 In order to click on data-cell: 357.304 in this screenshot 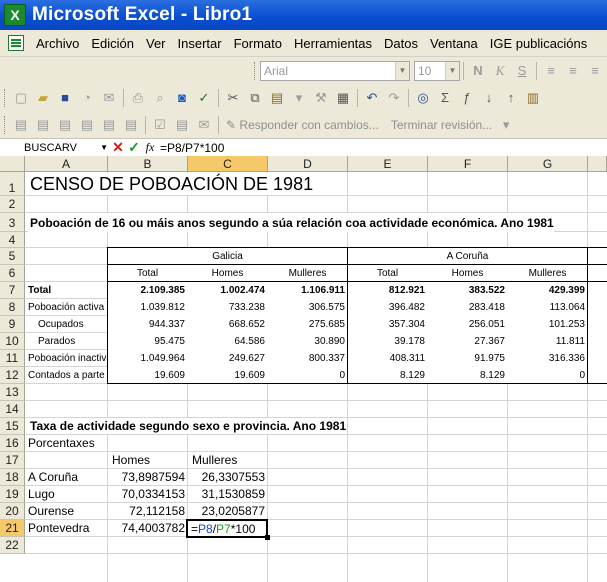, I will do `click(387, 324)`.